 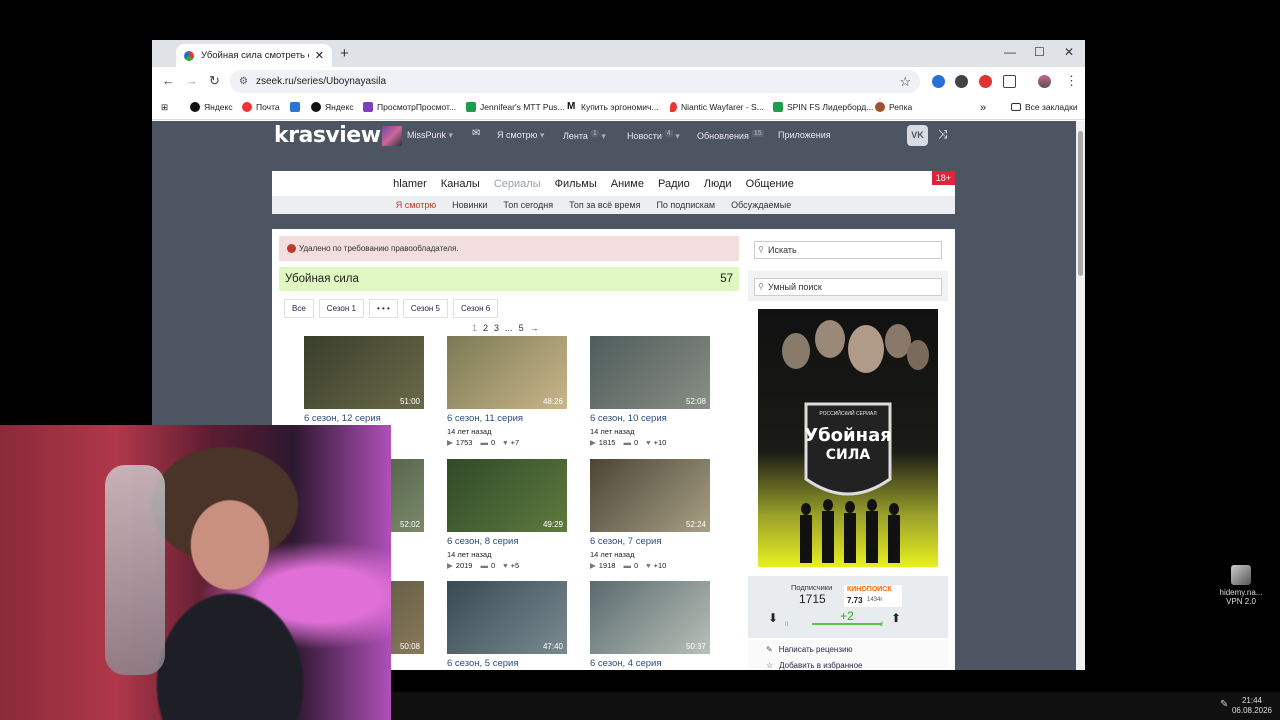 I want to click on user-avatar, so click(x=392, y=136).